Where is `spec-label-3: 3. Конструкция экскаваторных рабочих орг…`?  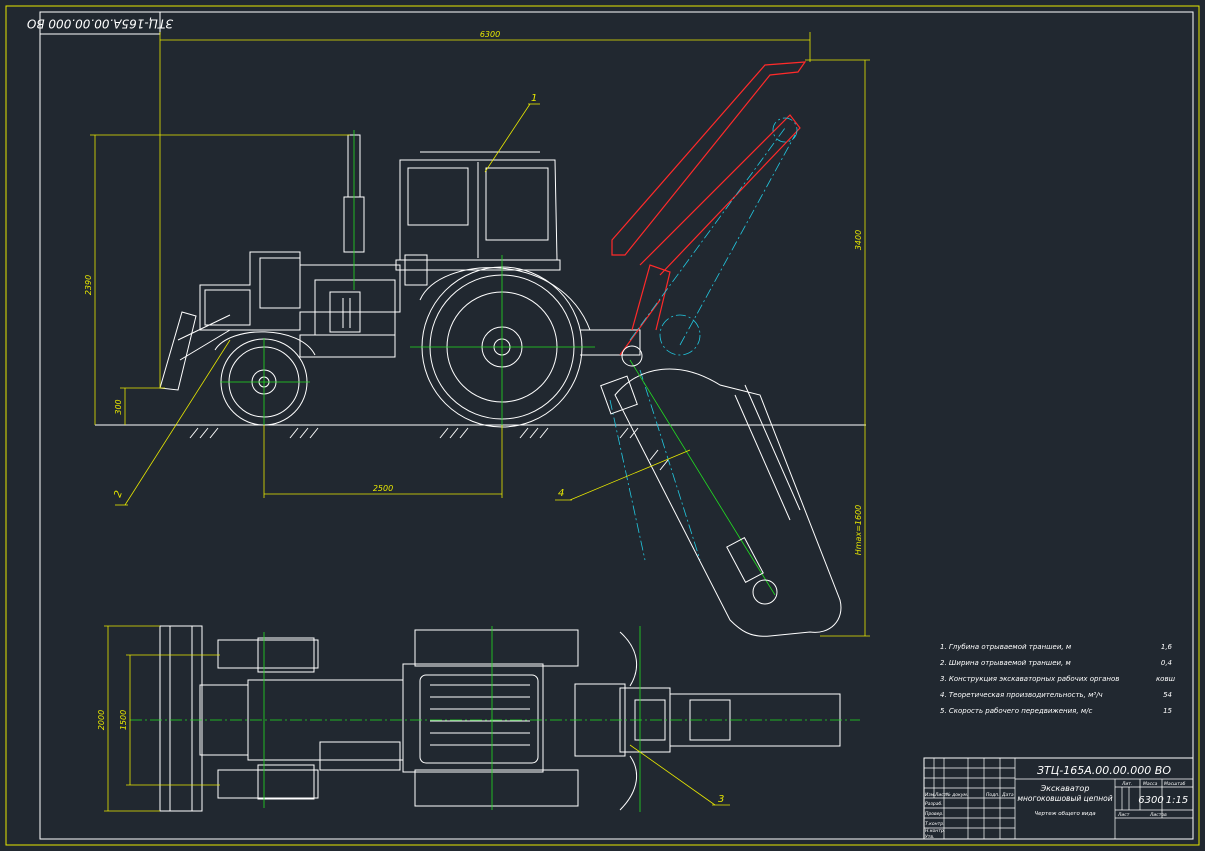
spec-label-3: 3. Конструкция экскаваторных рабочих орг… is located at coordinates (1029, 679).